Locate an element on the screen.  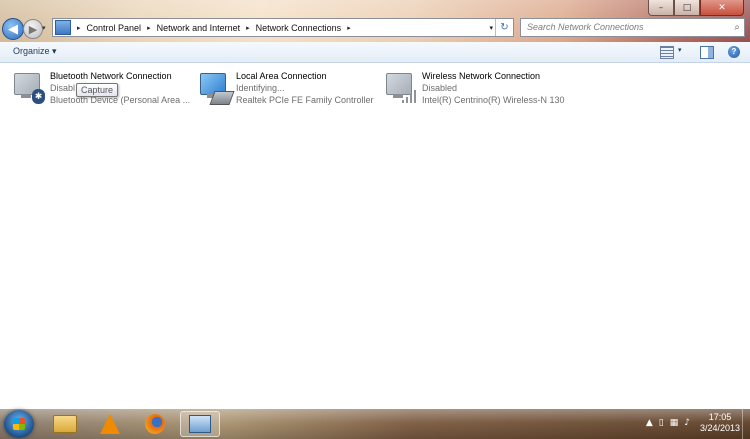
firefox-icon is located at coordinates (155, 424).